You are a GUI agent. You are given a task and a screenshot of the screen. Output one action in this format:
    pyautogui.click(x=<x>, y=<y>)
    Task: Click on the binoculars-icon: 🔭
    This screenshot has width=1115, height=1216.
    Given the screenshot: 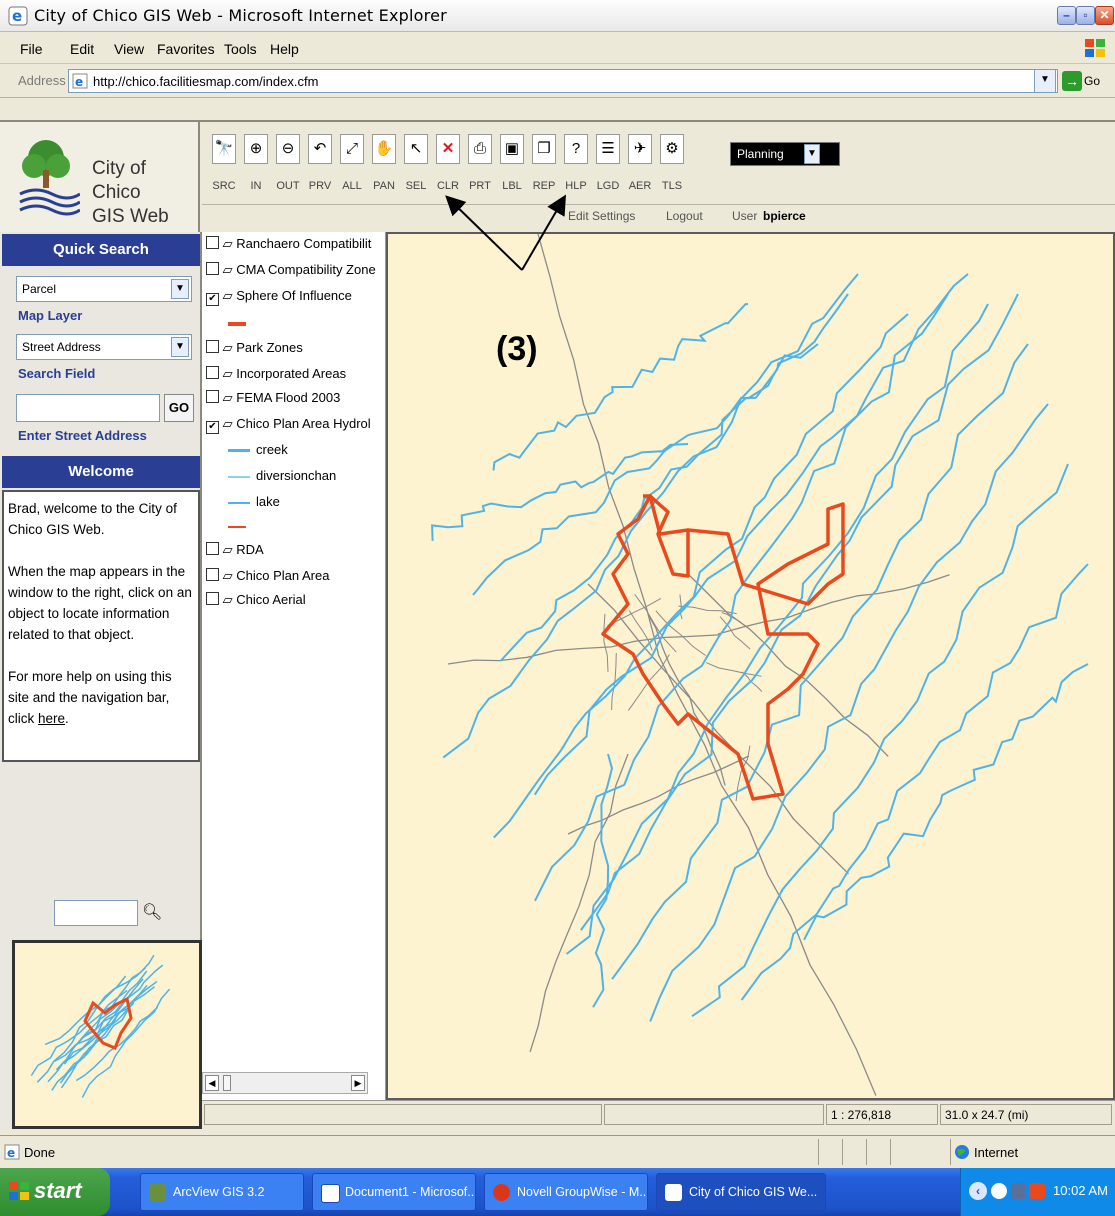 What is the action you would take?
    pyautogui.click(x=224, y=149)
    